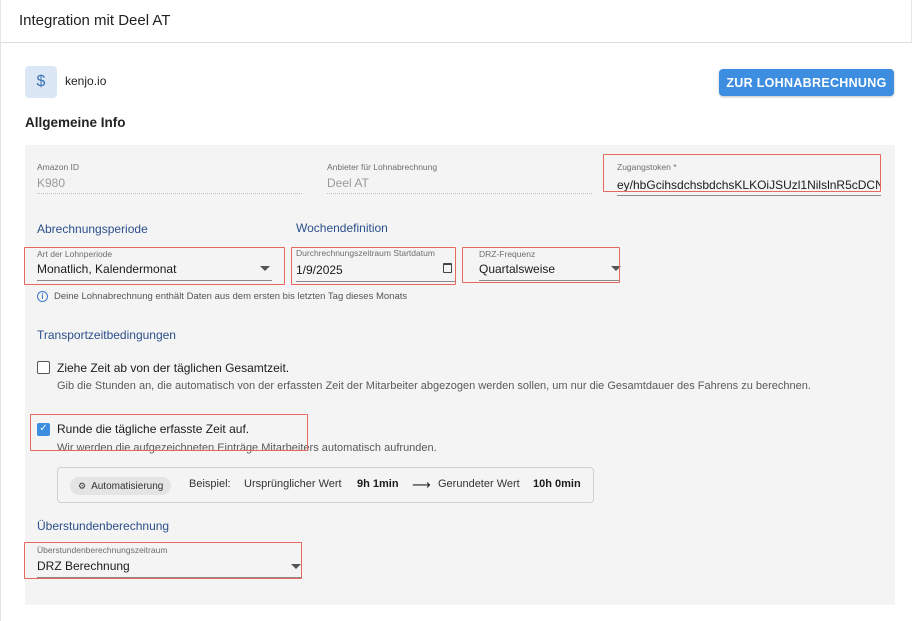 The width and height of the screenshot is (912, 621). What do you see at coordinates (41, 82) in the screenshot?
I see `dollar-icon: $` at bounding box center [41, 82].